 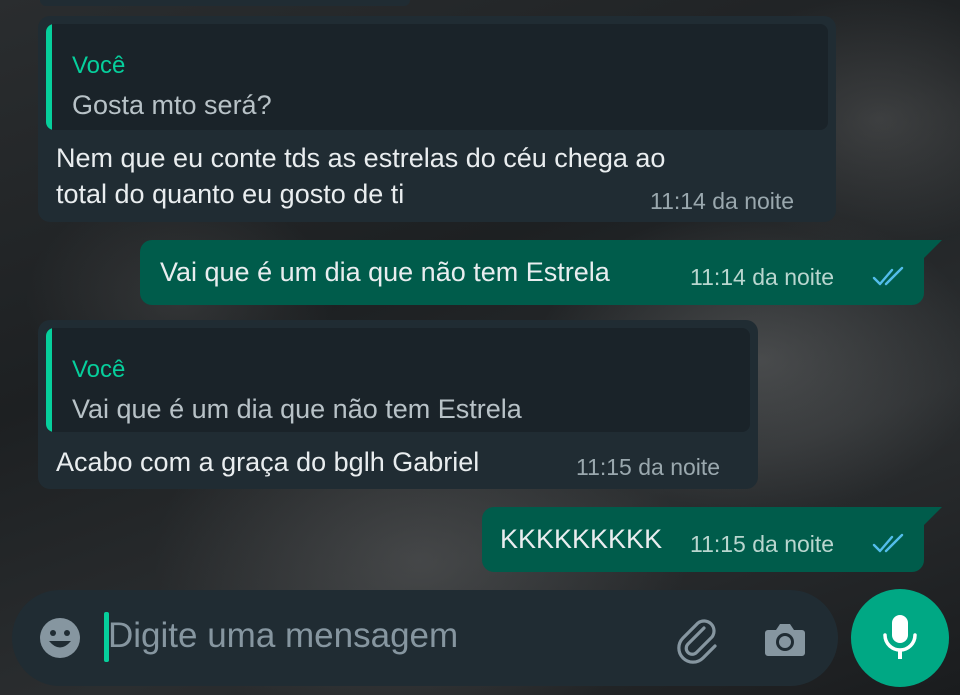 What do you see at coordinates (283, 636) in the screenshot?
I see `message-input: Digite uma mensagem` at bounding box center [283, 636].